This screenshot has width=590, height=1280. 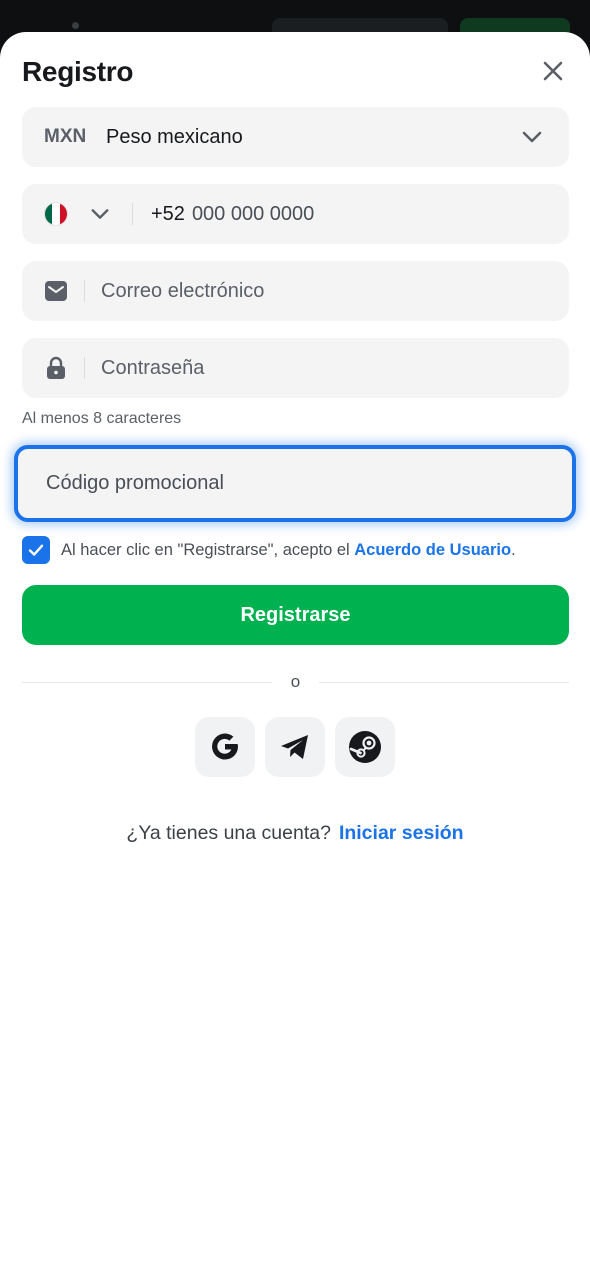 I want to click on user-agreement-link: Acuerdo de Usuario, so click(x=432, y=550).